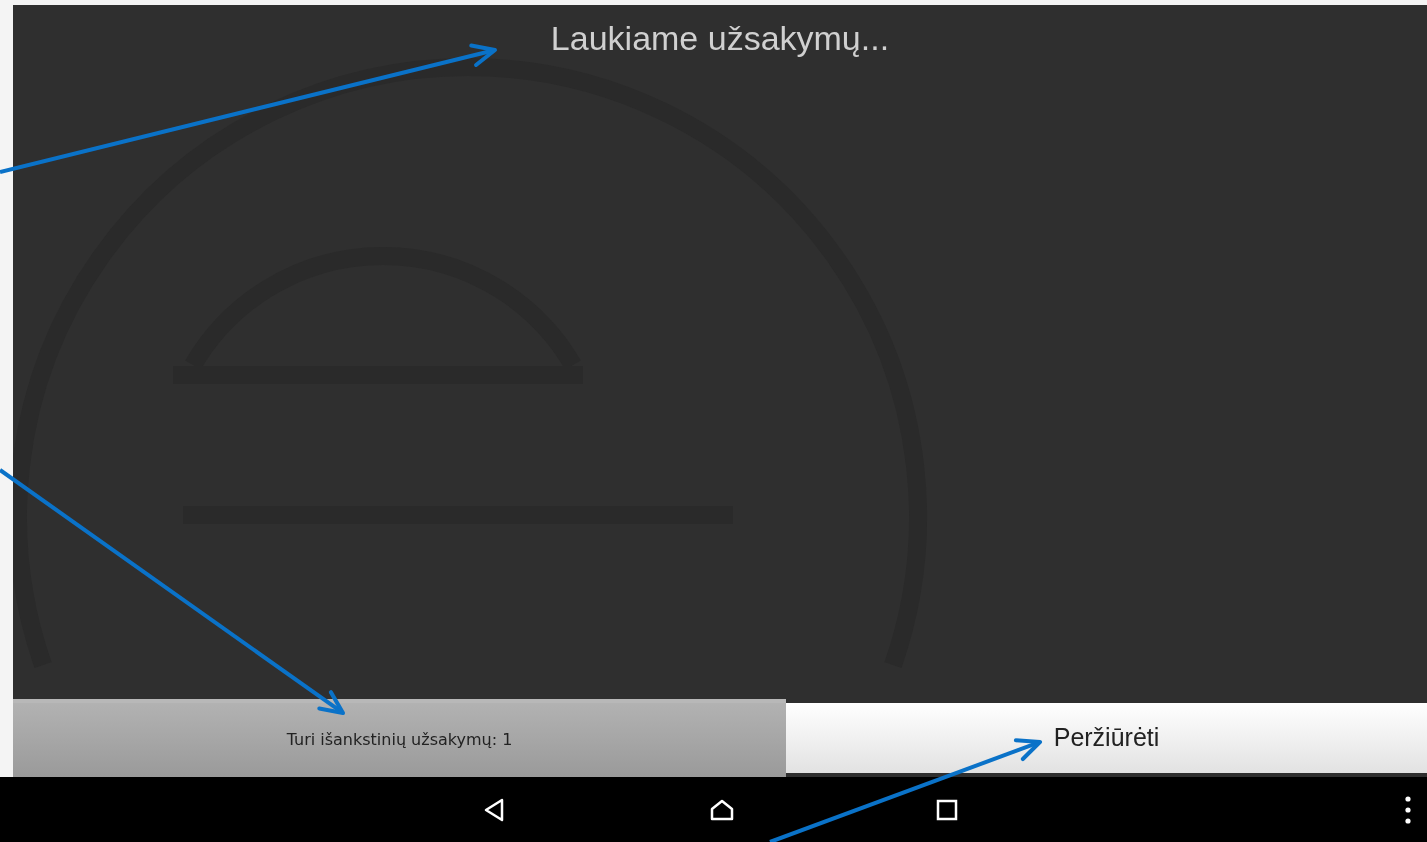  I want to click on pre-orders-count: Turi išankstinių užsakymų: 1, so click(399, 738).